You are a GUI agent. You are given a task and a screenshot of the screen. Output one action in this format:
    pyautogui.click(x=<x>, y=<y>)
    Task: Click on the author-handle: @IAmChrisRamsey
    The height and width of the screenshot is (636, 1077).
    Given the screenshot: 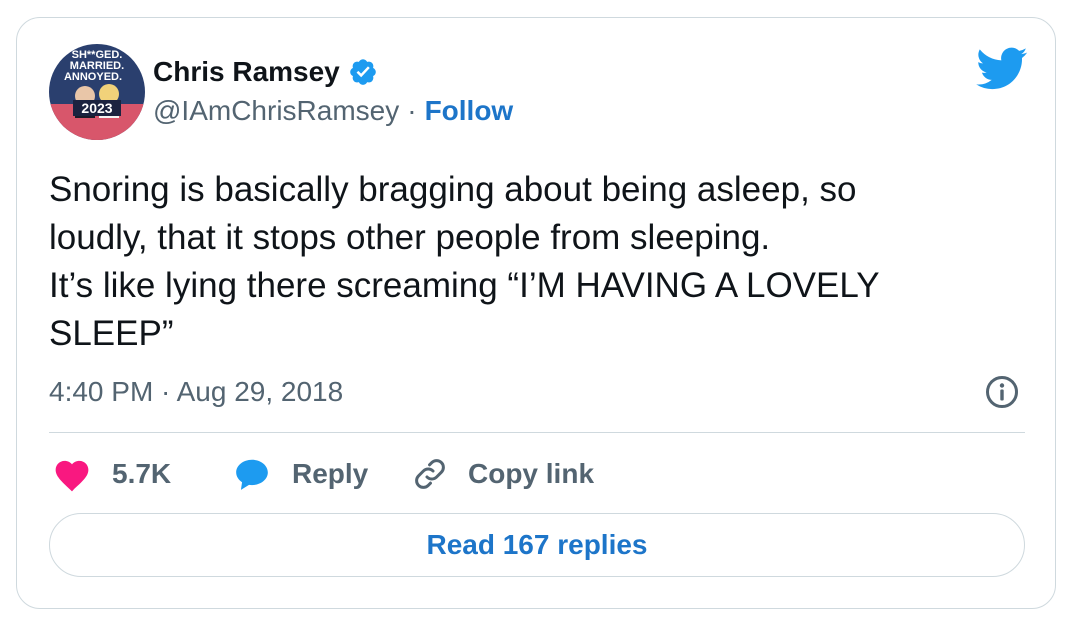 What is the action you would take?
    pyautogui.click(x=276, y=111)
    